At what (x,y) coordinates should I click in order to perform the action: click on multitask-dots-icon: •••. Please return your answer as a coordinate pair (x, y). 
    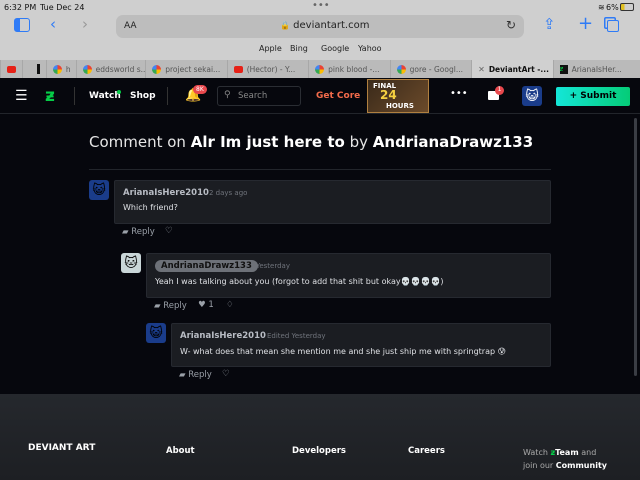
    Looking at the image, I should click on (321, 5).